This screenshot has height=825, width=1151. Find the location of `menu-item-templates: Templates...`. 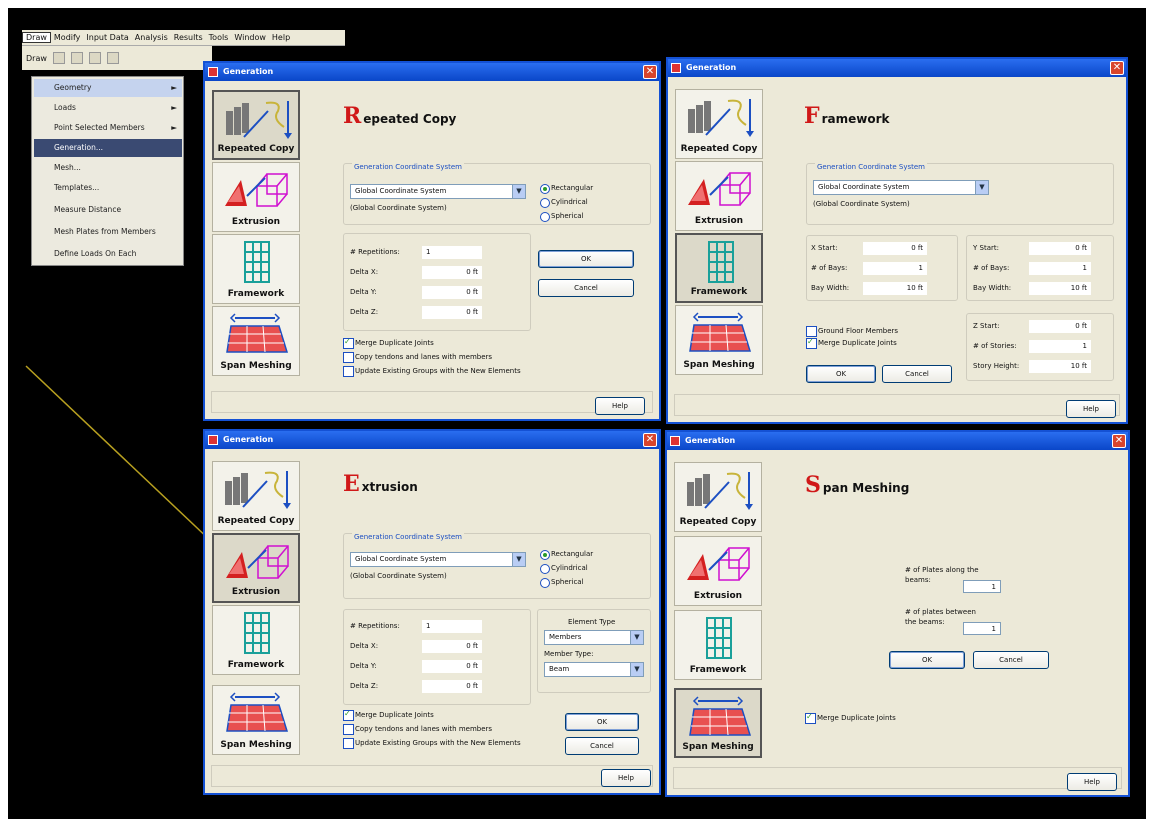

menu-item-templates: Templates... is located at coordinates (108, 188).